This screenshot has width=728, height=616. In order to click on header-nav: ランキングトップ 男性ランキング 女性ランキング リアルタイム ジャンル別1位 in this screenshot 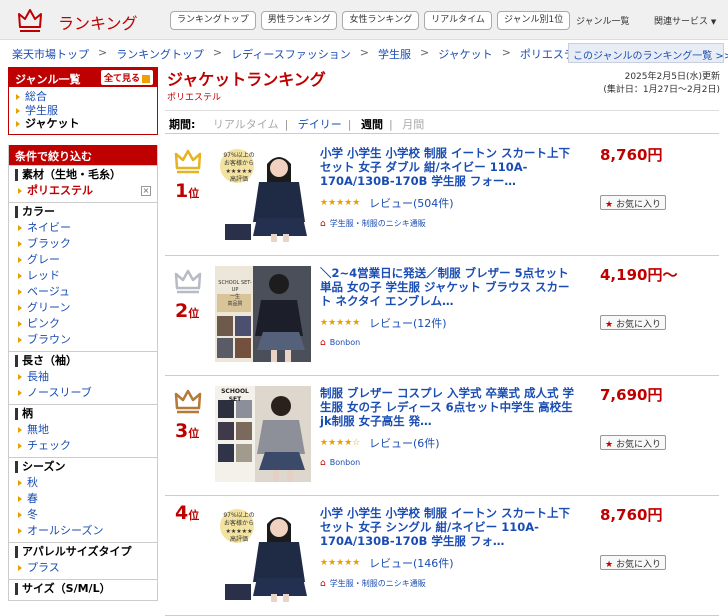, I will do `click(370, 20)`.